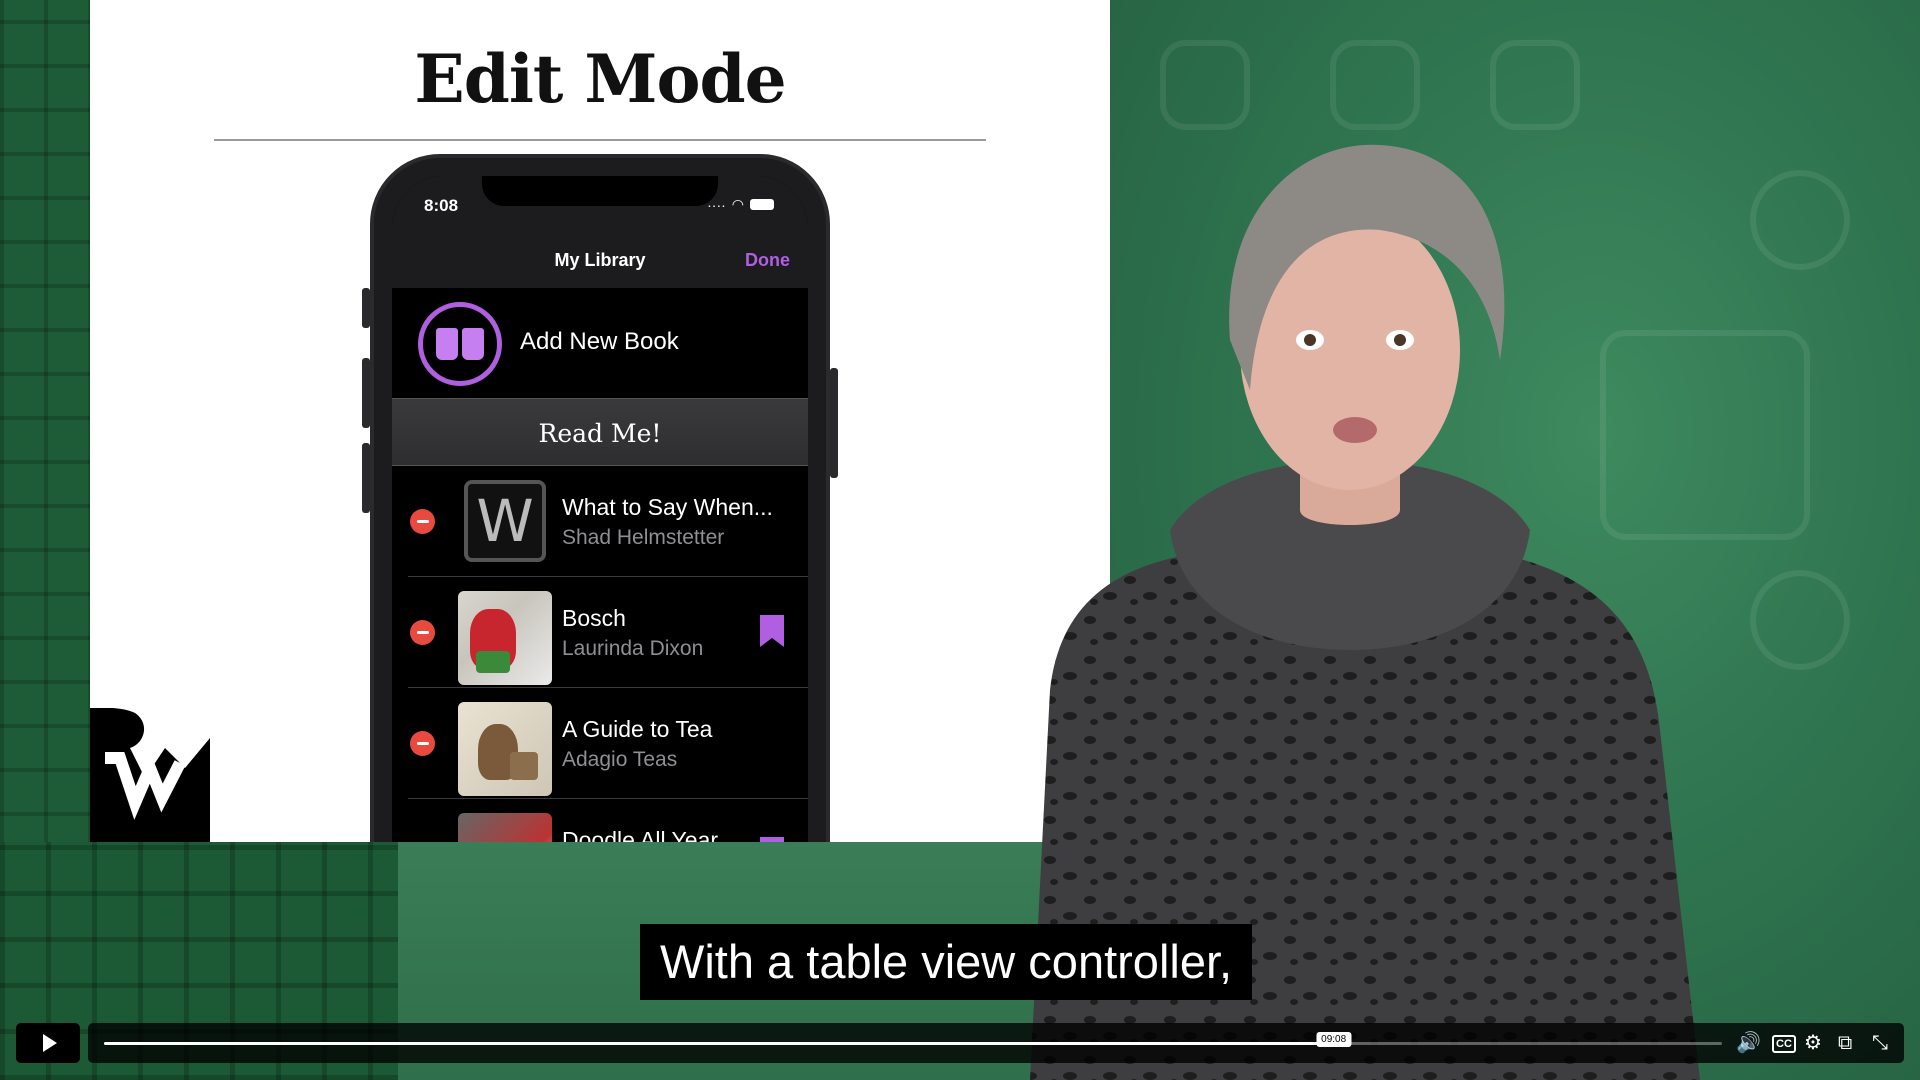 The width and height of the screenshot is (1920, 1080). Describe the element at coordinates (600, 820) in the screenshot. I see `book-row: Doodle All Year` at that location.